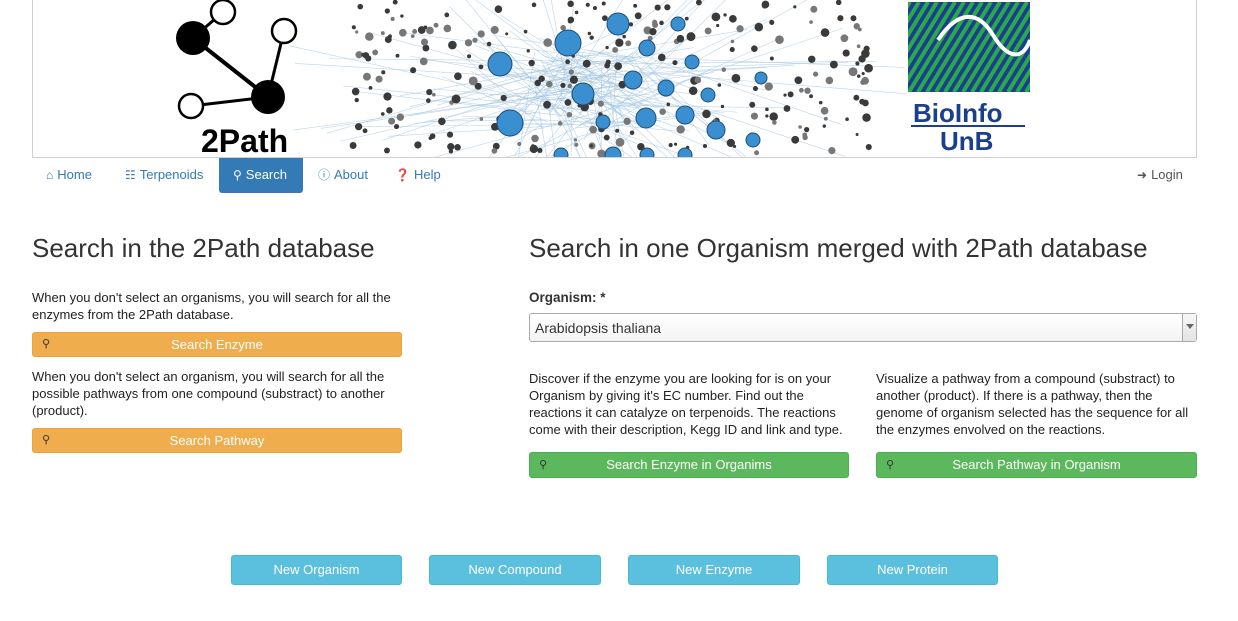 This screenshot has height=621, width=1238. Describe the element at coordinates (50, 175) in the screenshot. I see `home-icon: ⌂` at that location.